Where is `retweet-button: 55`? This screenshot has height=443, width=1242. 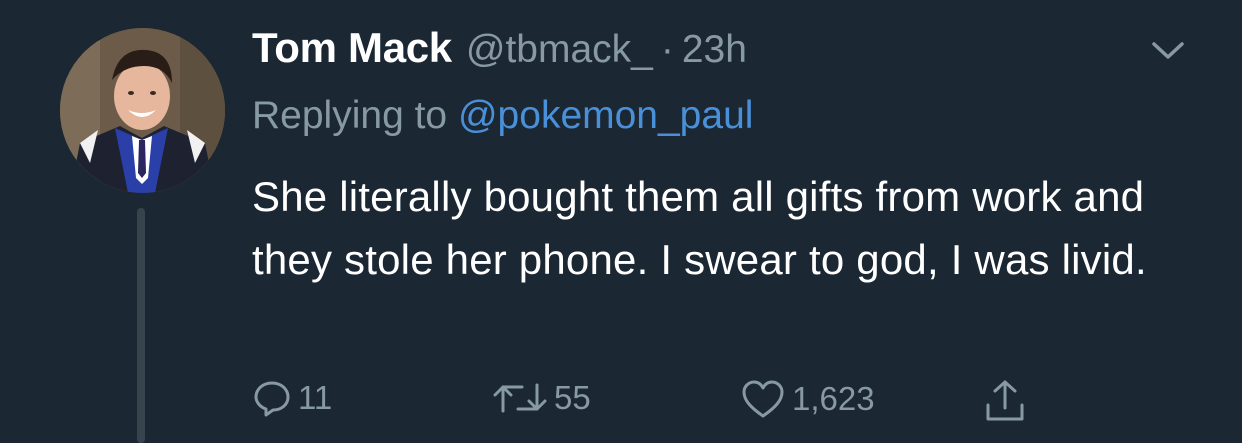 retweet-button: 55 is located at coordinates (541, 398).